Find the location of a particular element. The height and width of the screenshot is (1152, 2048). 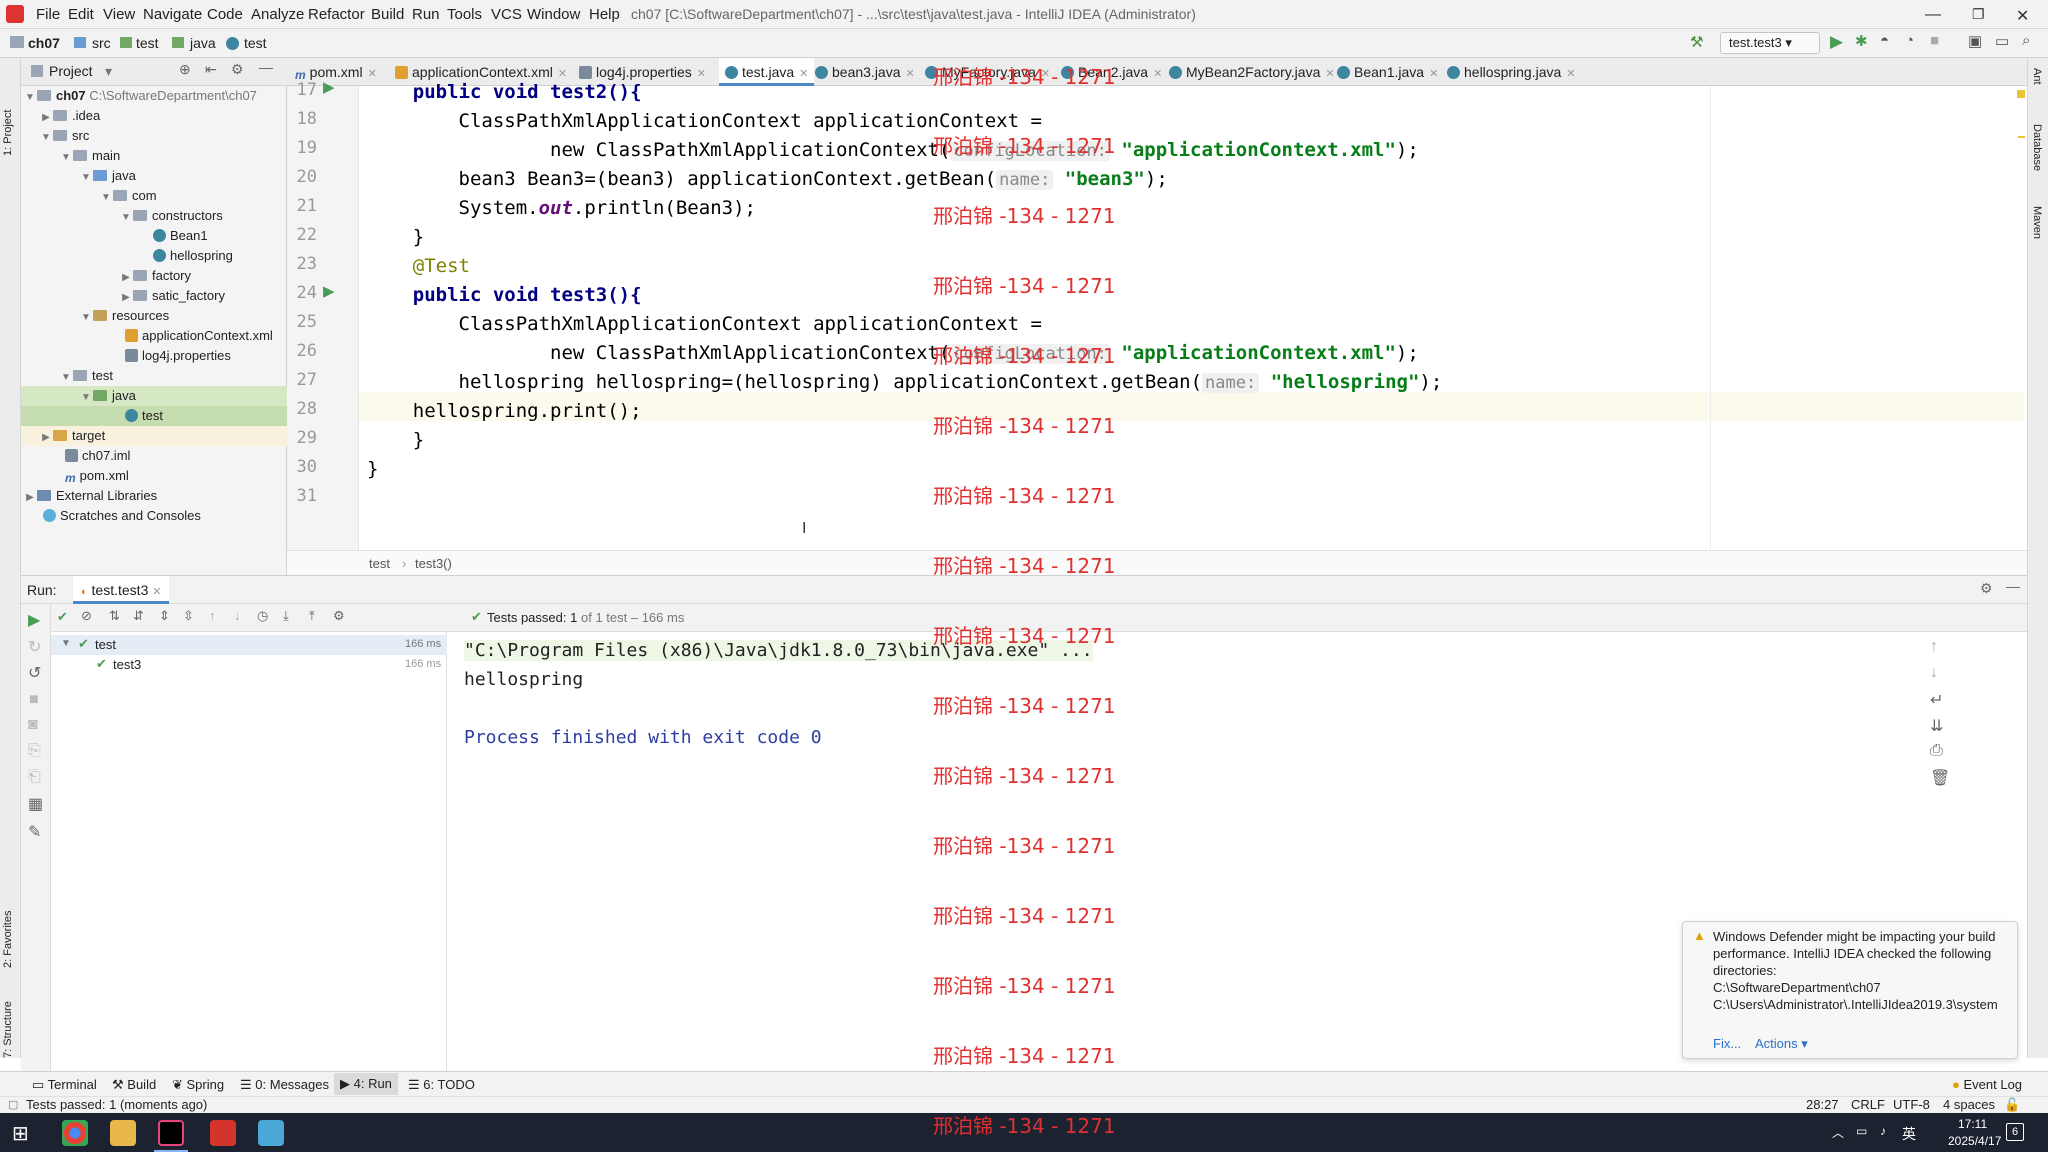

coverage-icon: ◓ is located at coordinates (1884, 40).